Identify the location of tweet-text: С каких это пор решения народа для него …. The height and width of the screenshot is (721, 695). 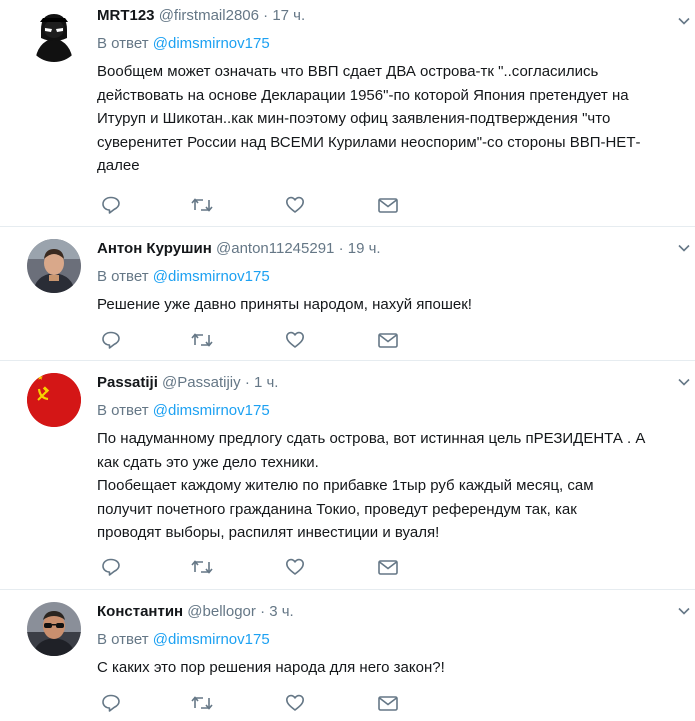
(271, 667).